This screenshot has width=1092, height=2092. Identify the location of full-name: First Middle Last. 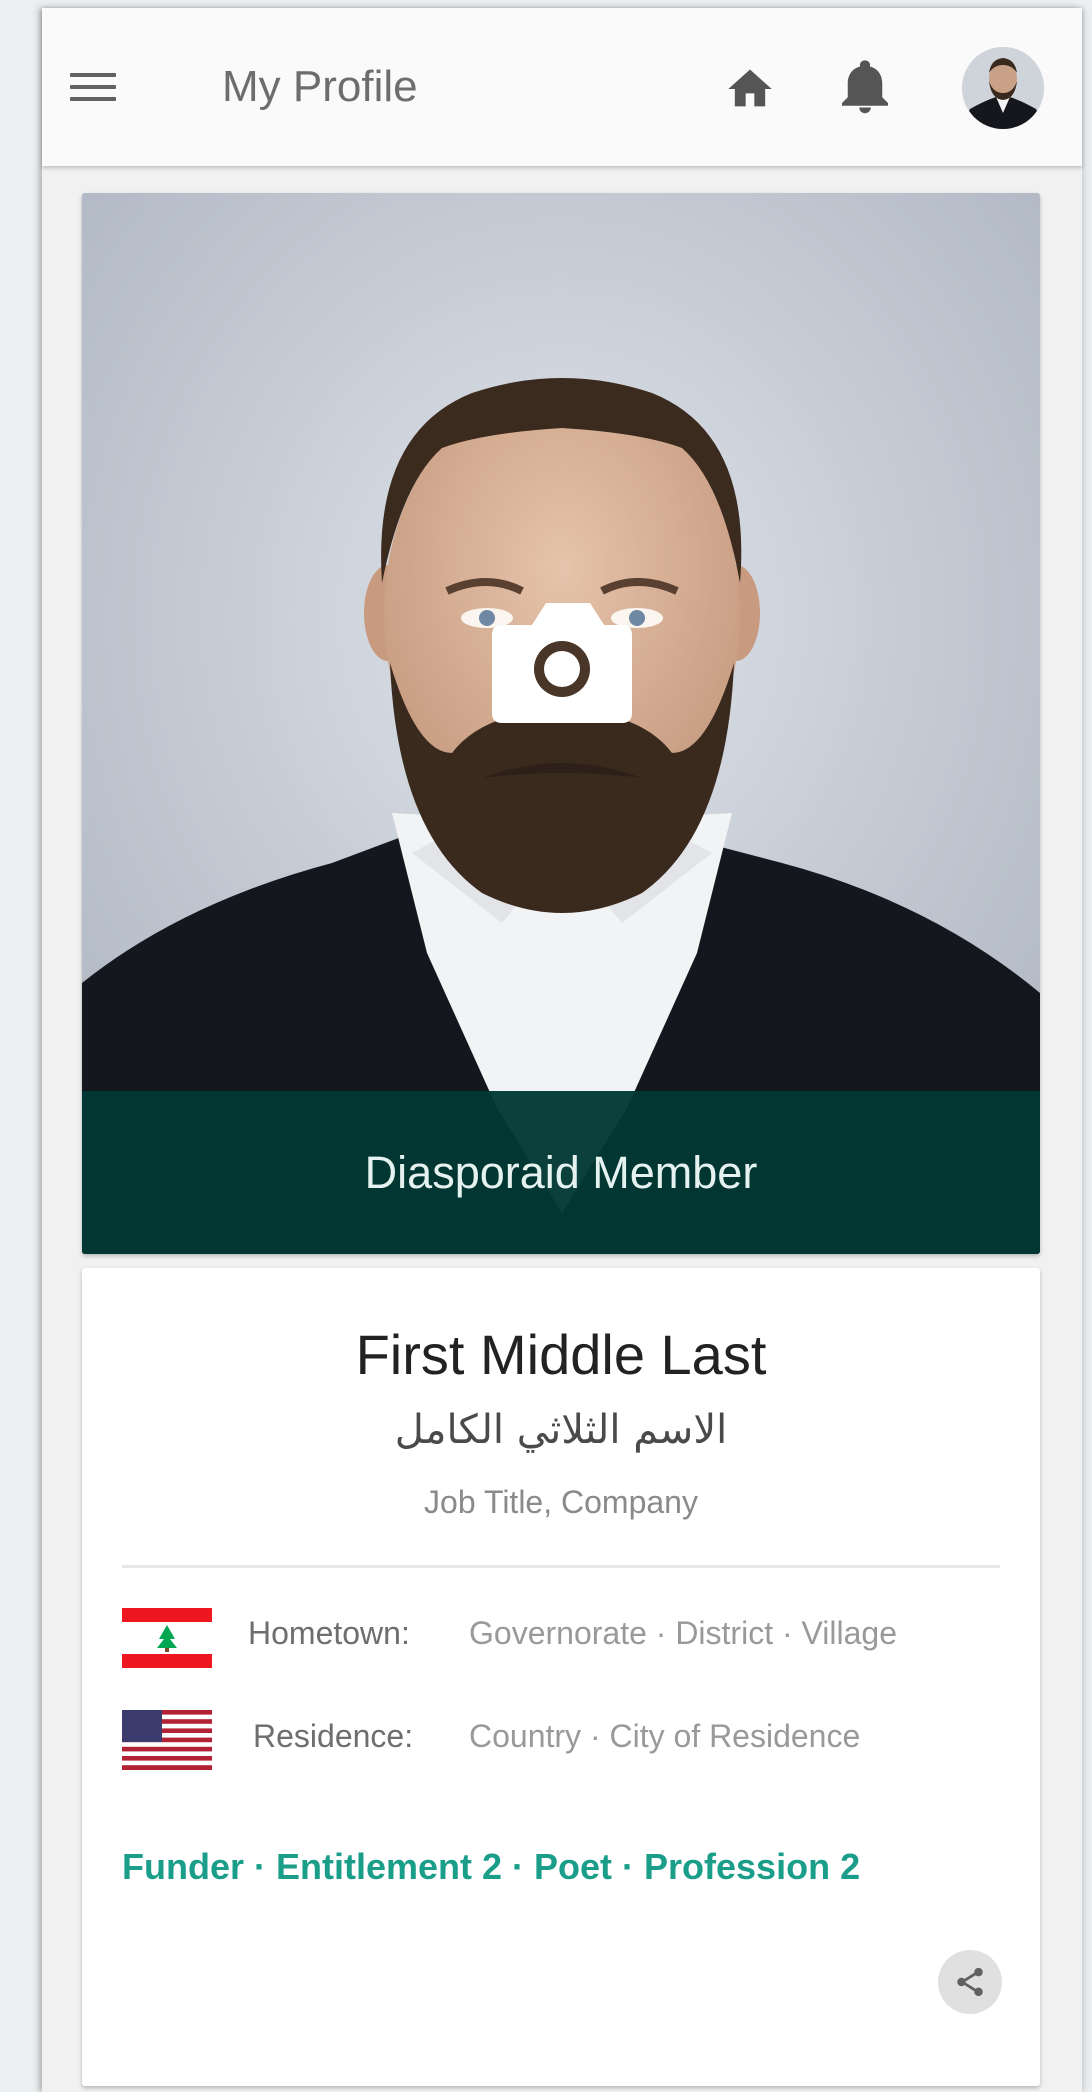
(561, 1354).